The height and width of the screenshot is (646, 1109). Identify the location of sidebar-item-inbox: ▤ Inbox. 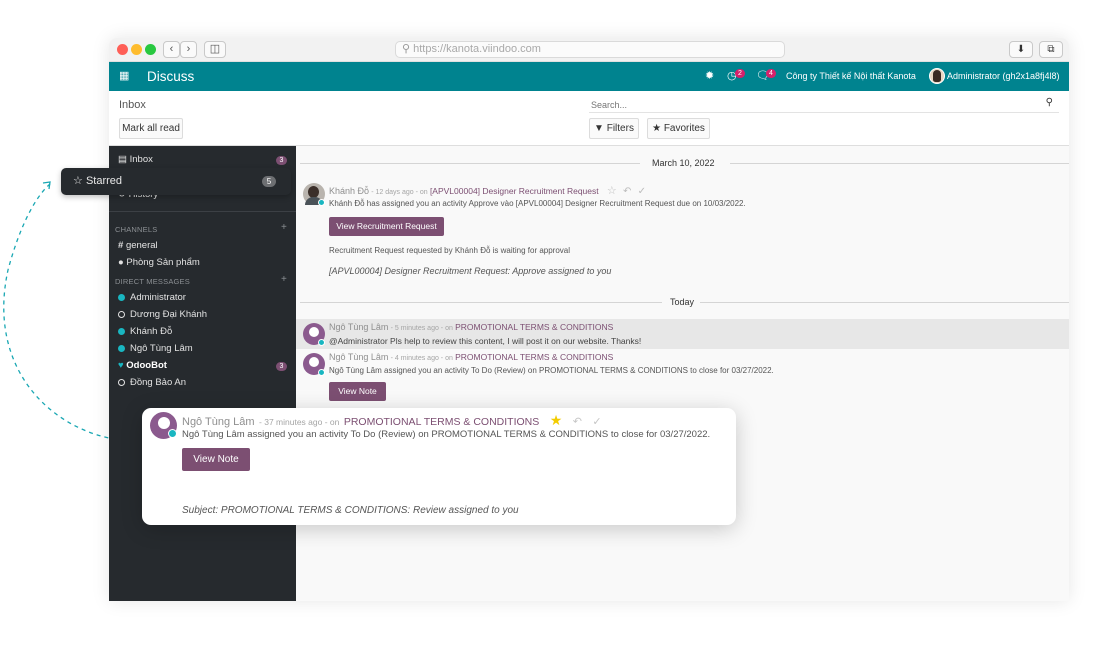
(135, 160).